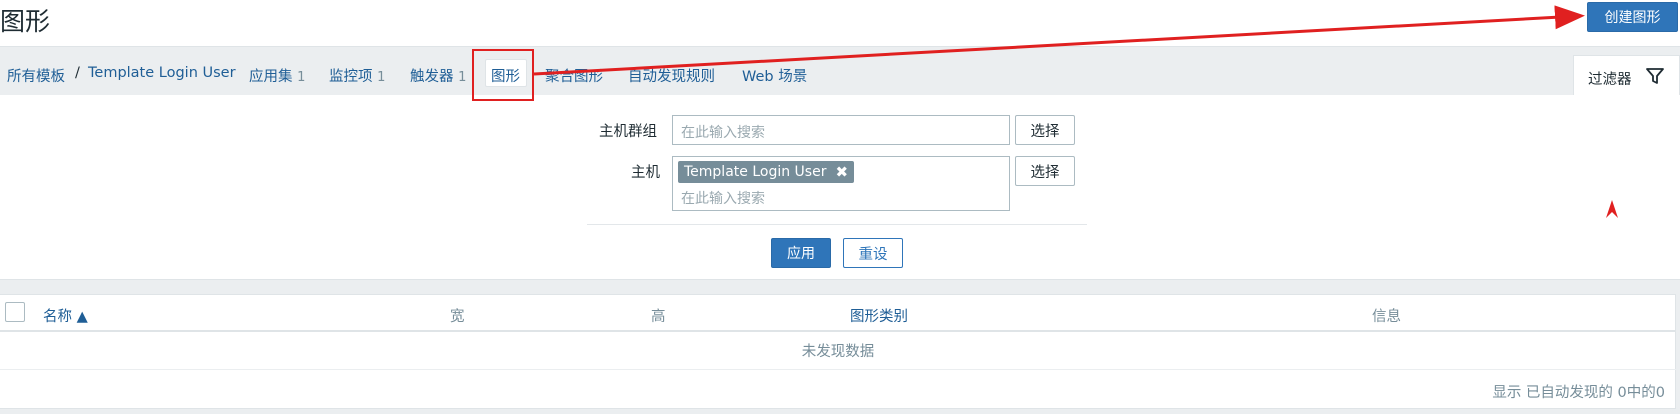  I want to click on nav-triggers: 触发器 1, so click(438, 75).